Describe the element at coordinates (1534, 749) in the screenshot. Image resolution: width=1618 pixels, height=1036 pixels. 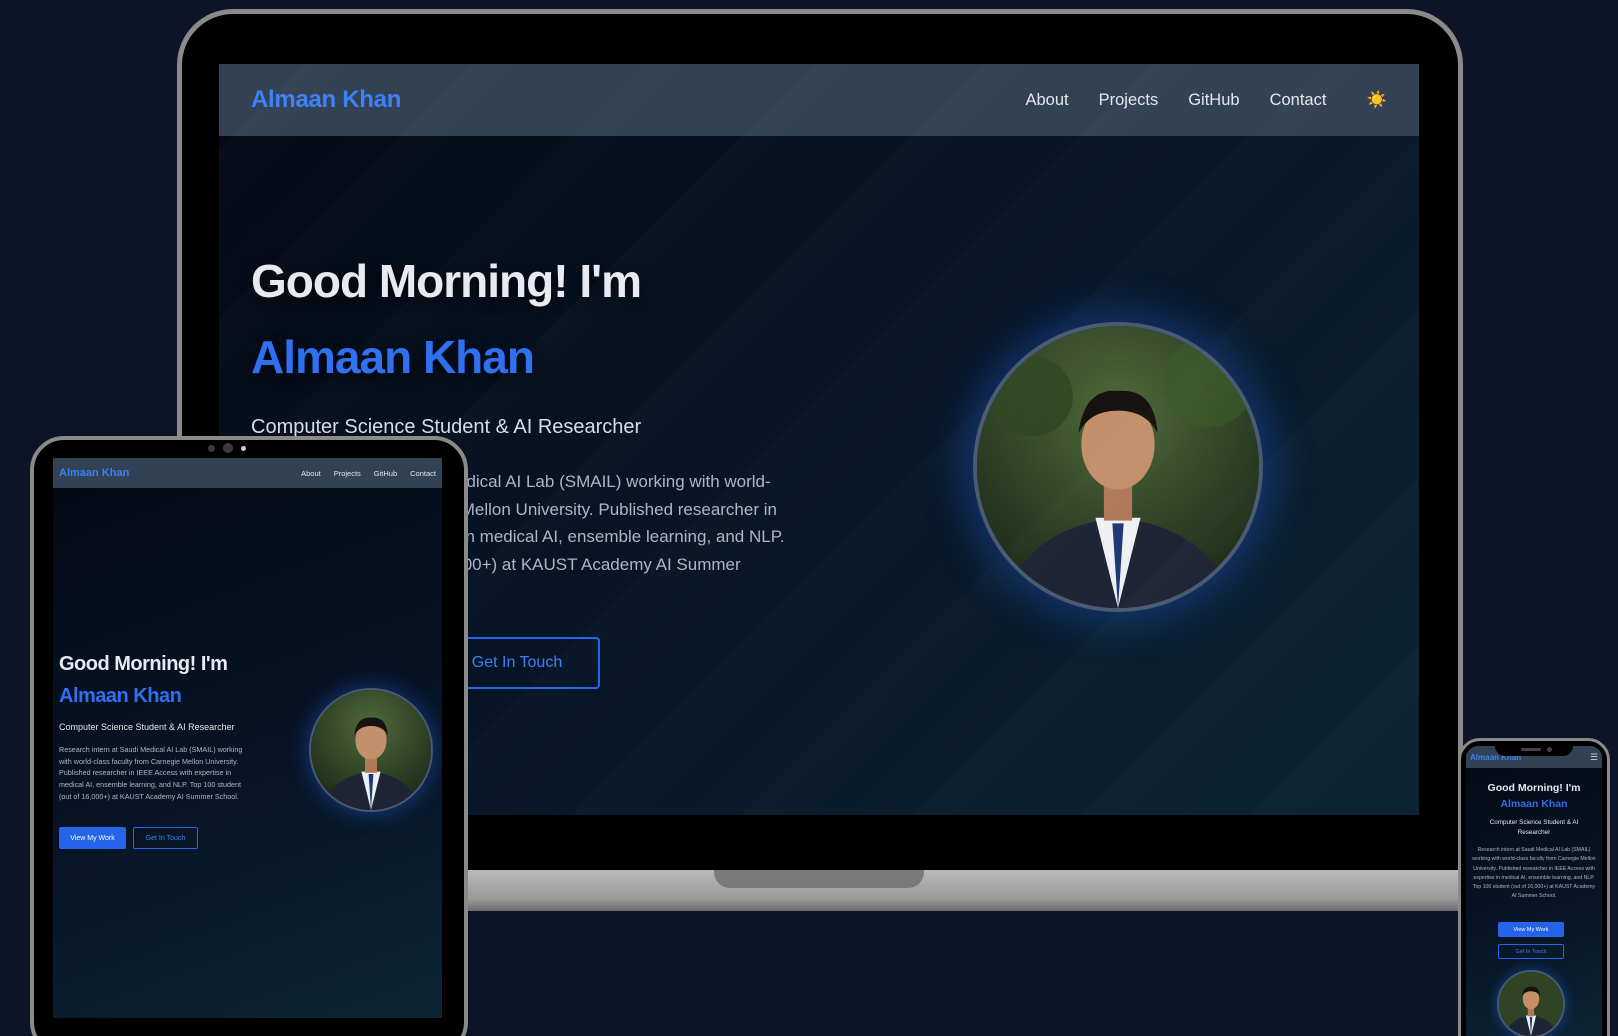
I see `phone-dynamic-island` at that location.